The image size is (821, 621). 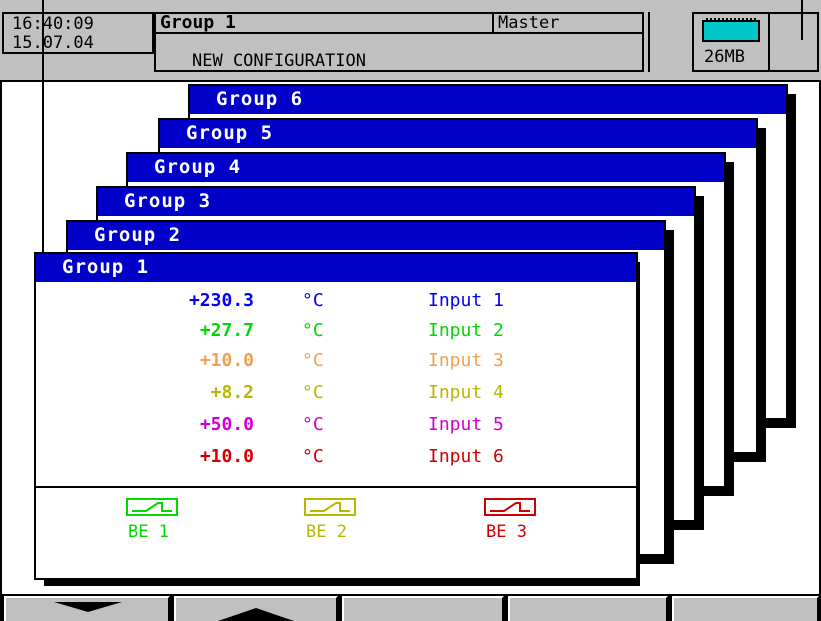 I want to click on channel-6-value: +10.0, so click(x=226, y=456).